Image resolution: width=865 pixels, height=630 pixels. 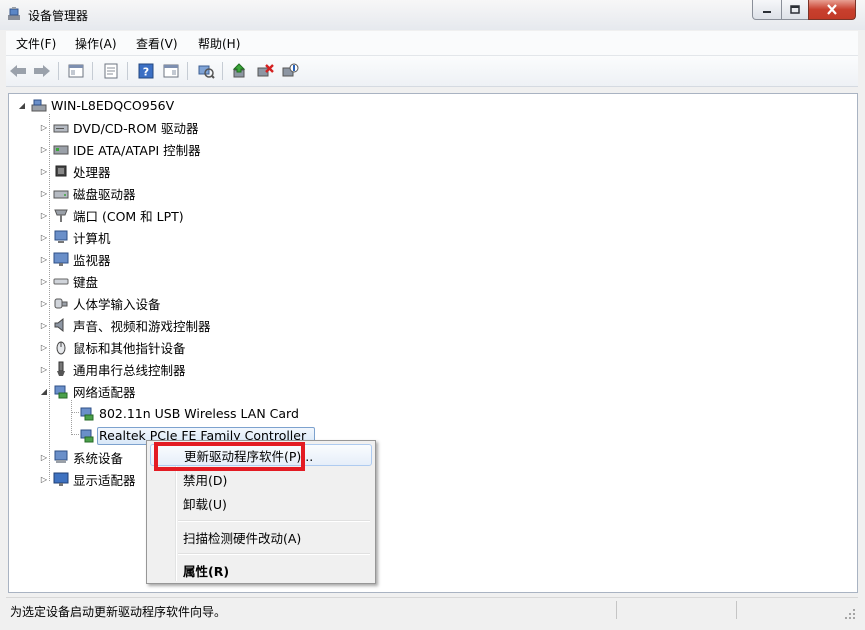 What do you see at coordinates (61, 457) in the screenshot?
I see `system-device-icon` at bounding box center [61, 457].